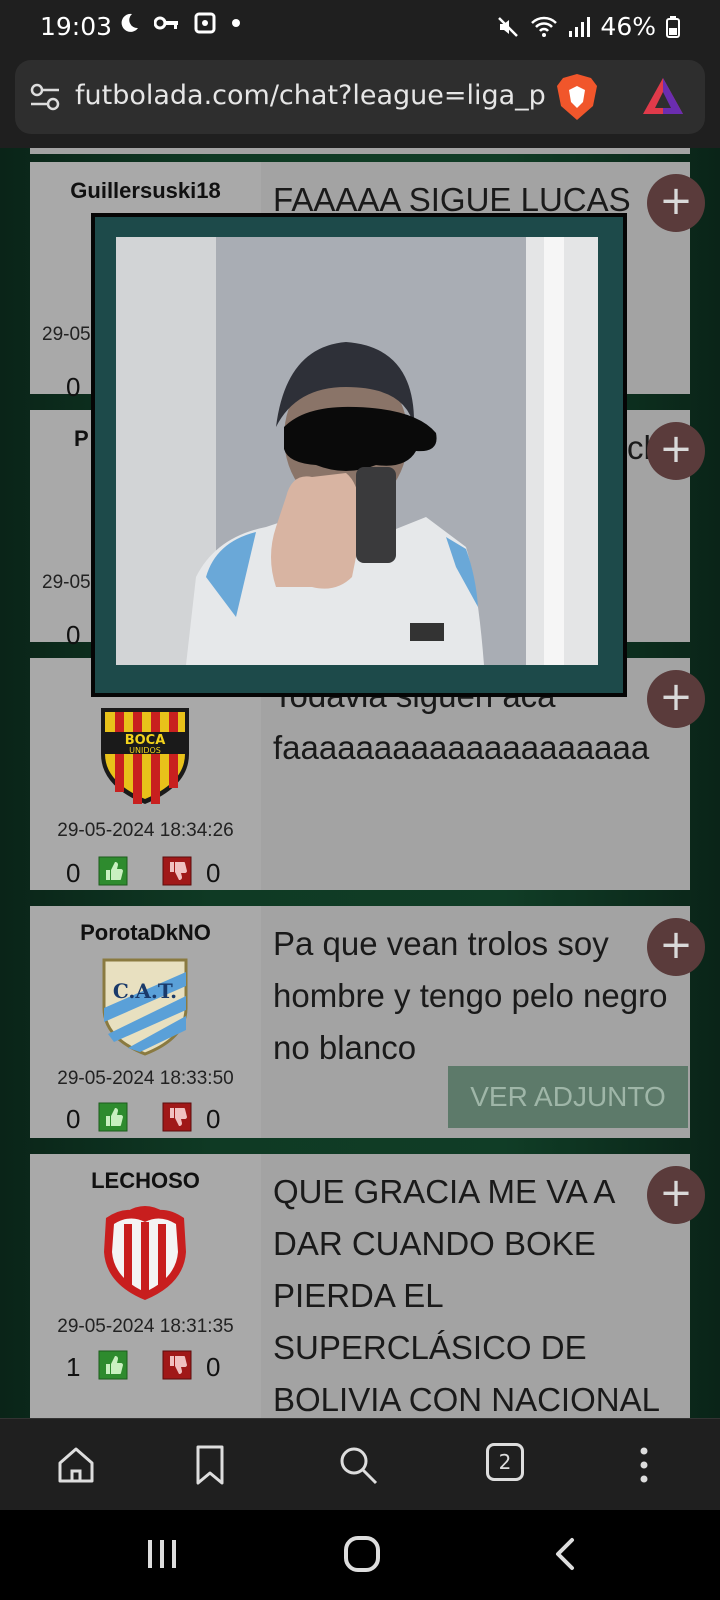 This screenshot has height=1600, width=720. I want to click on browser-bottom-nav: 2, so click(360, 1464).